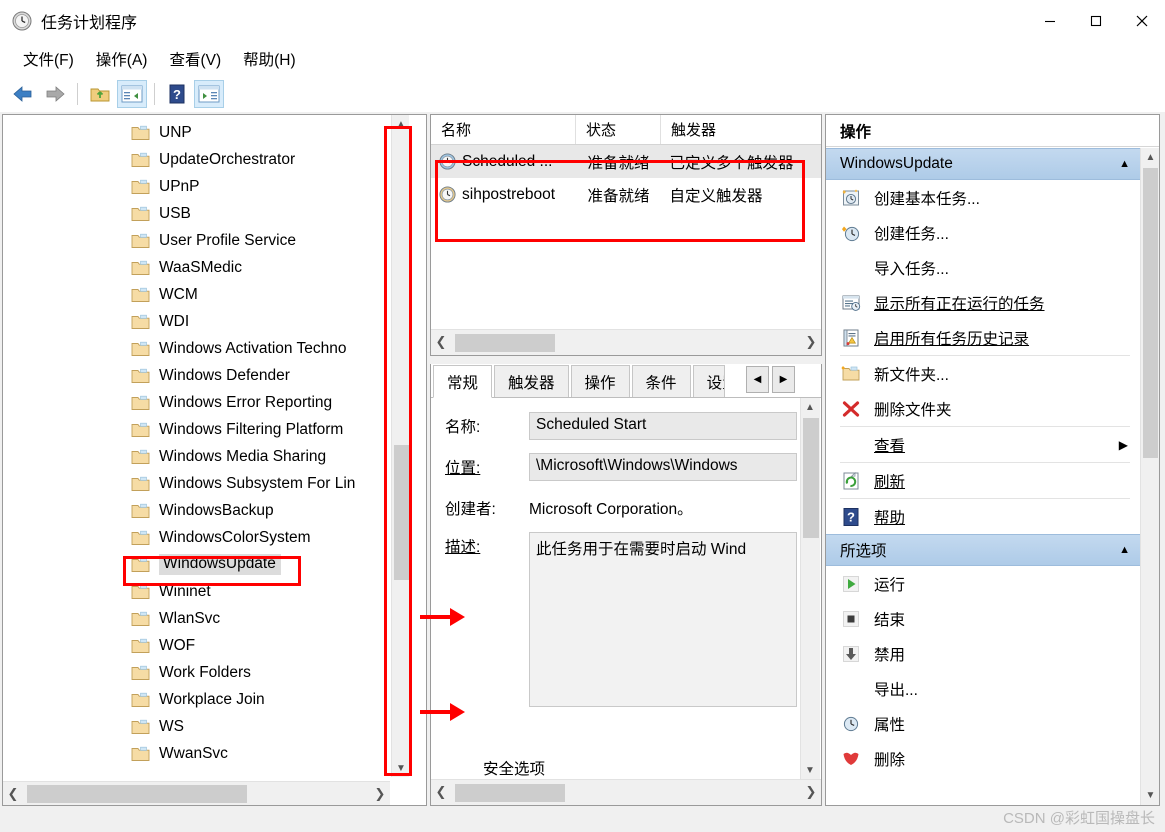 The width and height of the screenshot is (1165, 832). I want to click on task-row: sihpostreboot 准备就绪 自定义触发器, so click(626, 194).